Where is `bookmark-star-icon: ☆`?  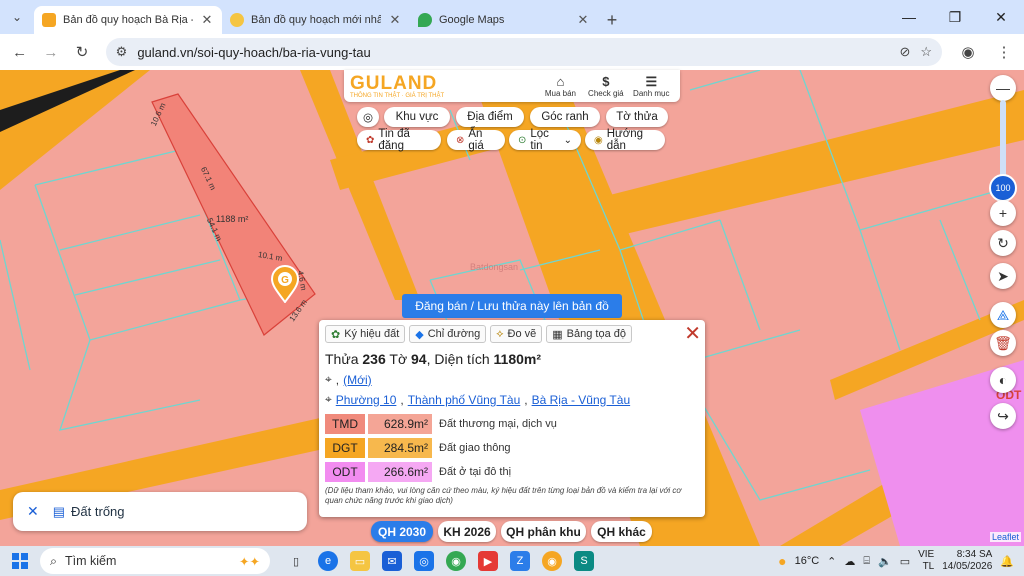
bookmark-star-icon: ☆ is located at coordinates (926, 52).